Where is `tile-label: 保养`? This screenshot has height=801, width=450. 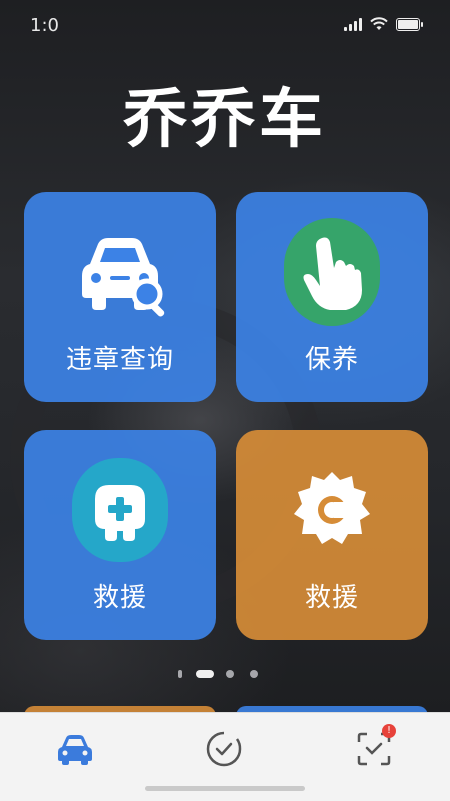 tile-label: 保养 is located at coordinates (331, 360).